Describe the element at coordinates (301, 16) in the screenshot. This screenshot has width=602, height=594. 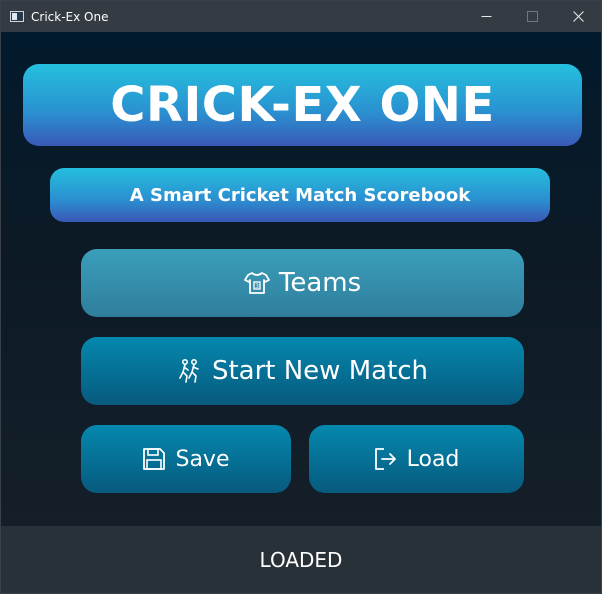
I see `title-bar: Crick-Ex One` at that location.